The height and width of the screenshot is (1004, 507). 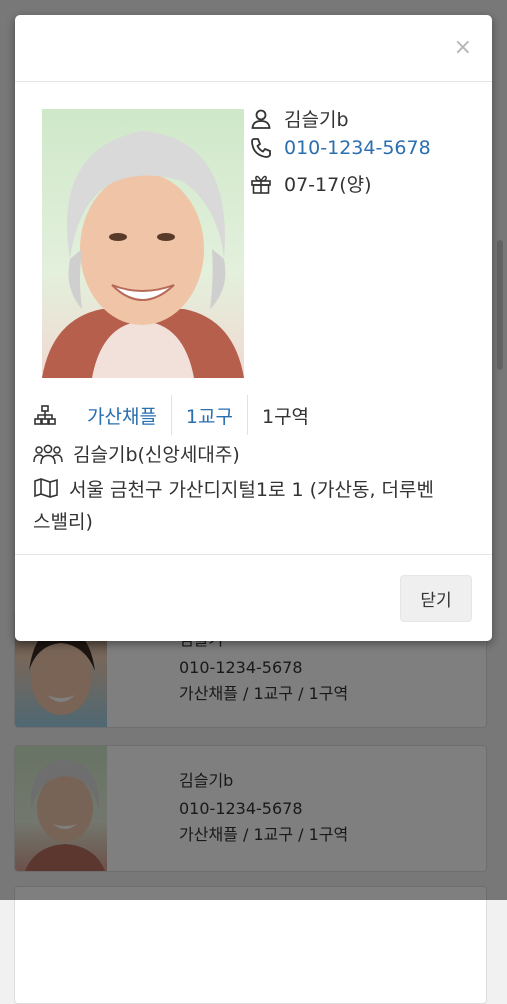 I want to click on member-birthday: 07-17(양), so click(x=328, y=185).